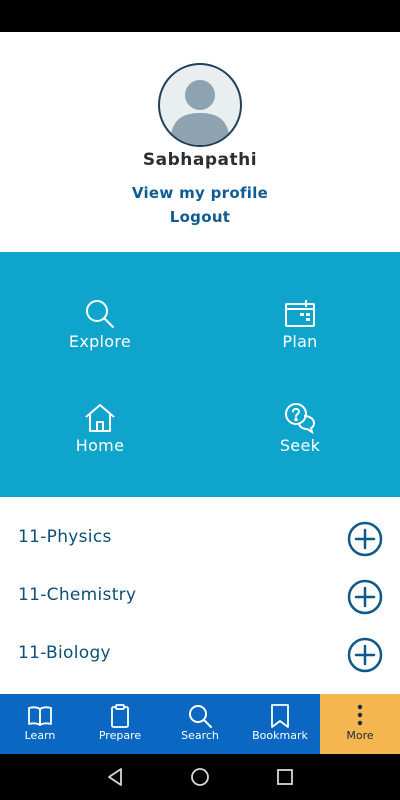 The height and width of the screenshot is (800, 400). What do you see at coordinates (285, 777) in the screenshot?
I see `recent-apps-icon` at bounding box center [285, 777].